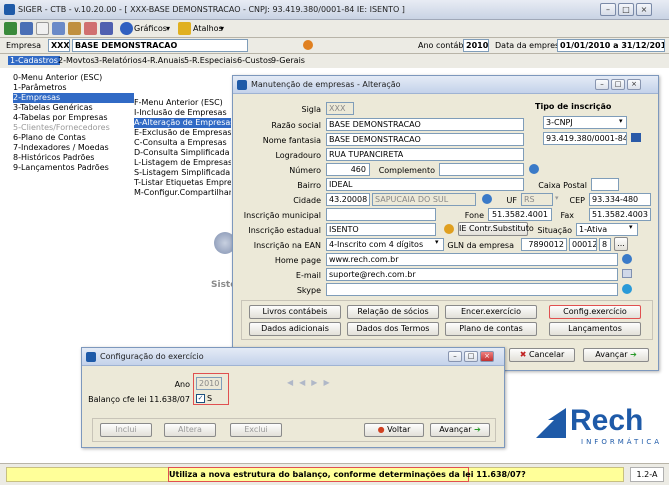 The width and height of the screenshot is (669, 485). Describe the element at coordinates (627, 259) in the screenshot. I see `browser-icon` at that location.